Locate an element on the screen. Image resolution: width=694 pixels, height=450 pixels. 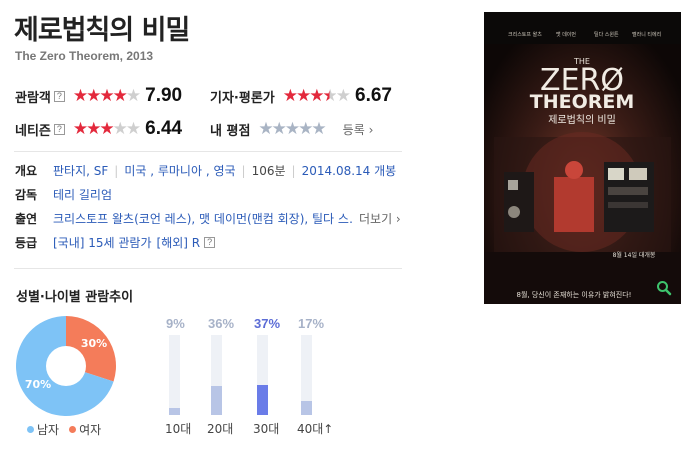
age-column: 36% 20대 is located at coordinates (227, 376).